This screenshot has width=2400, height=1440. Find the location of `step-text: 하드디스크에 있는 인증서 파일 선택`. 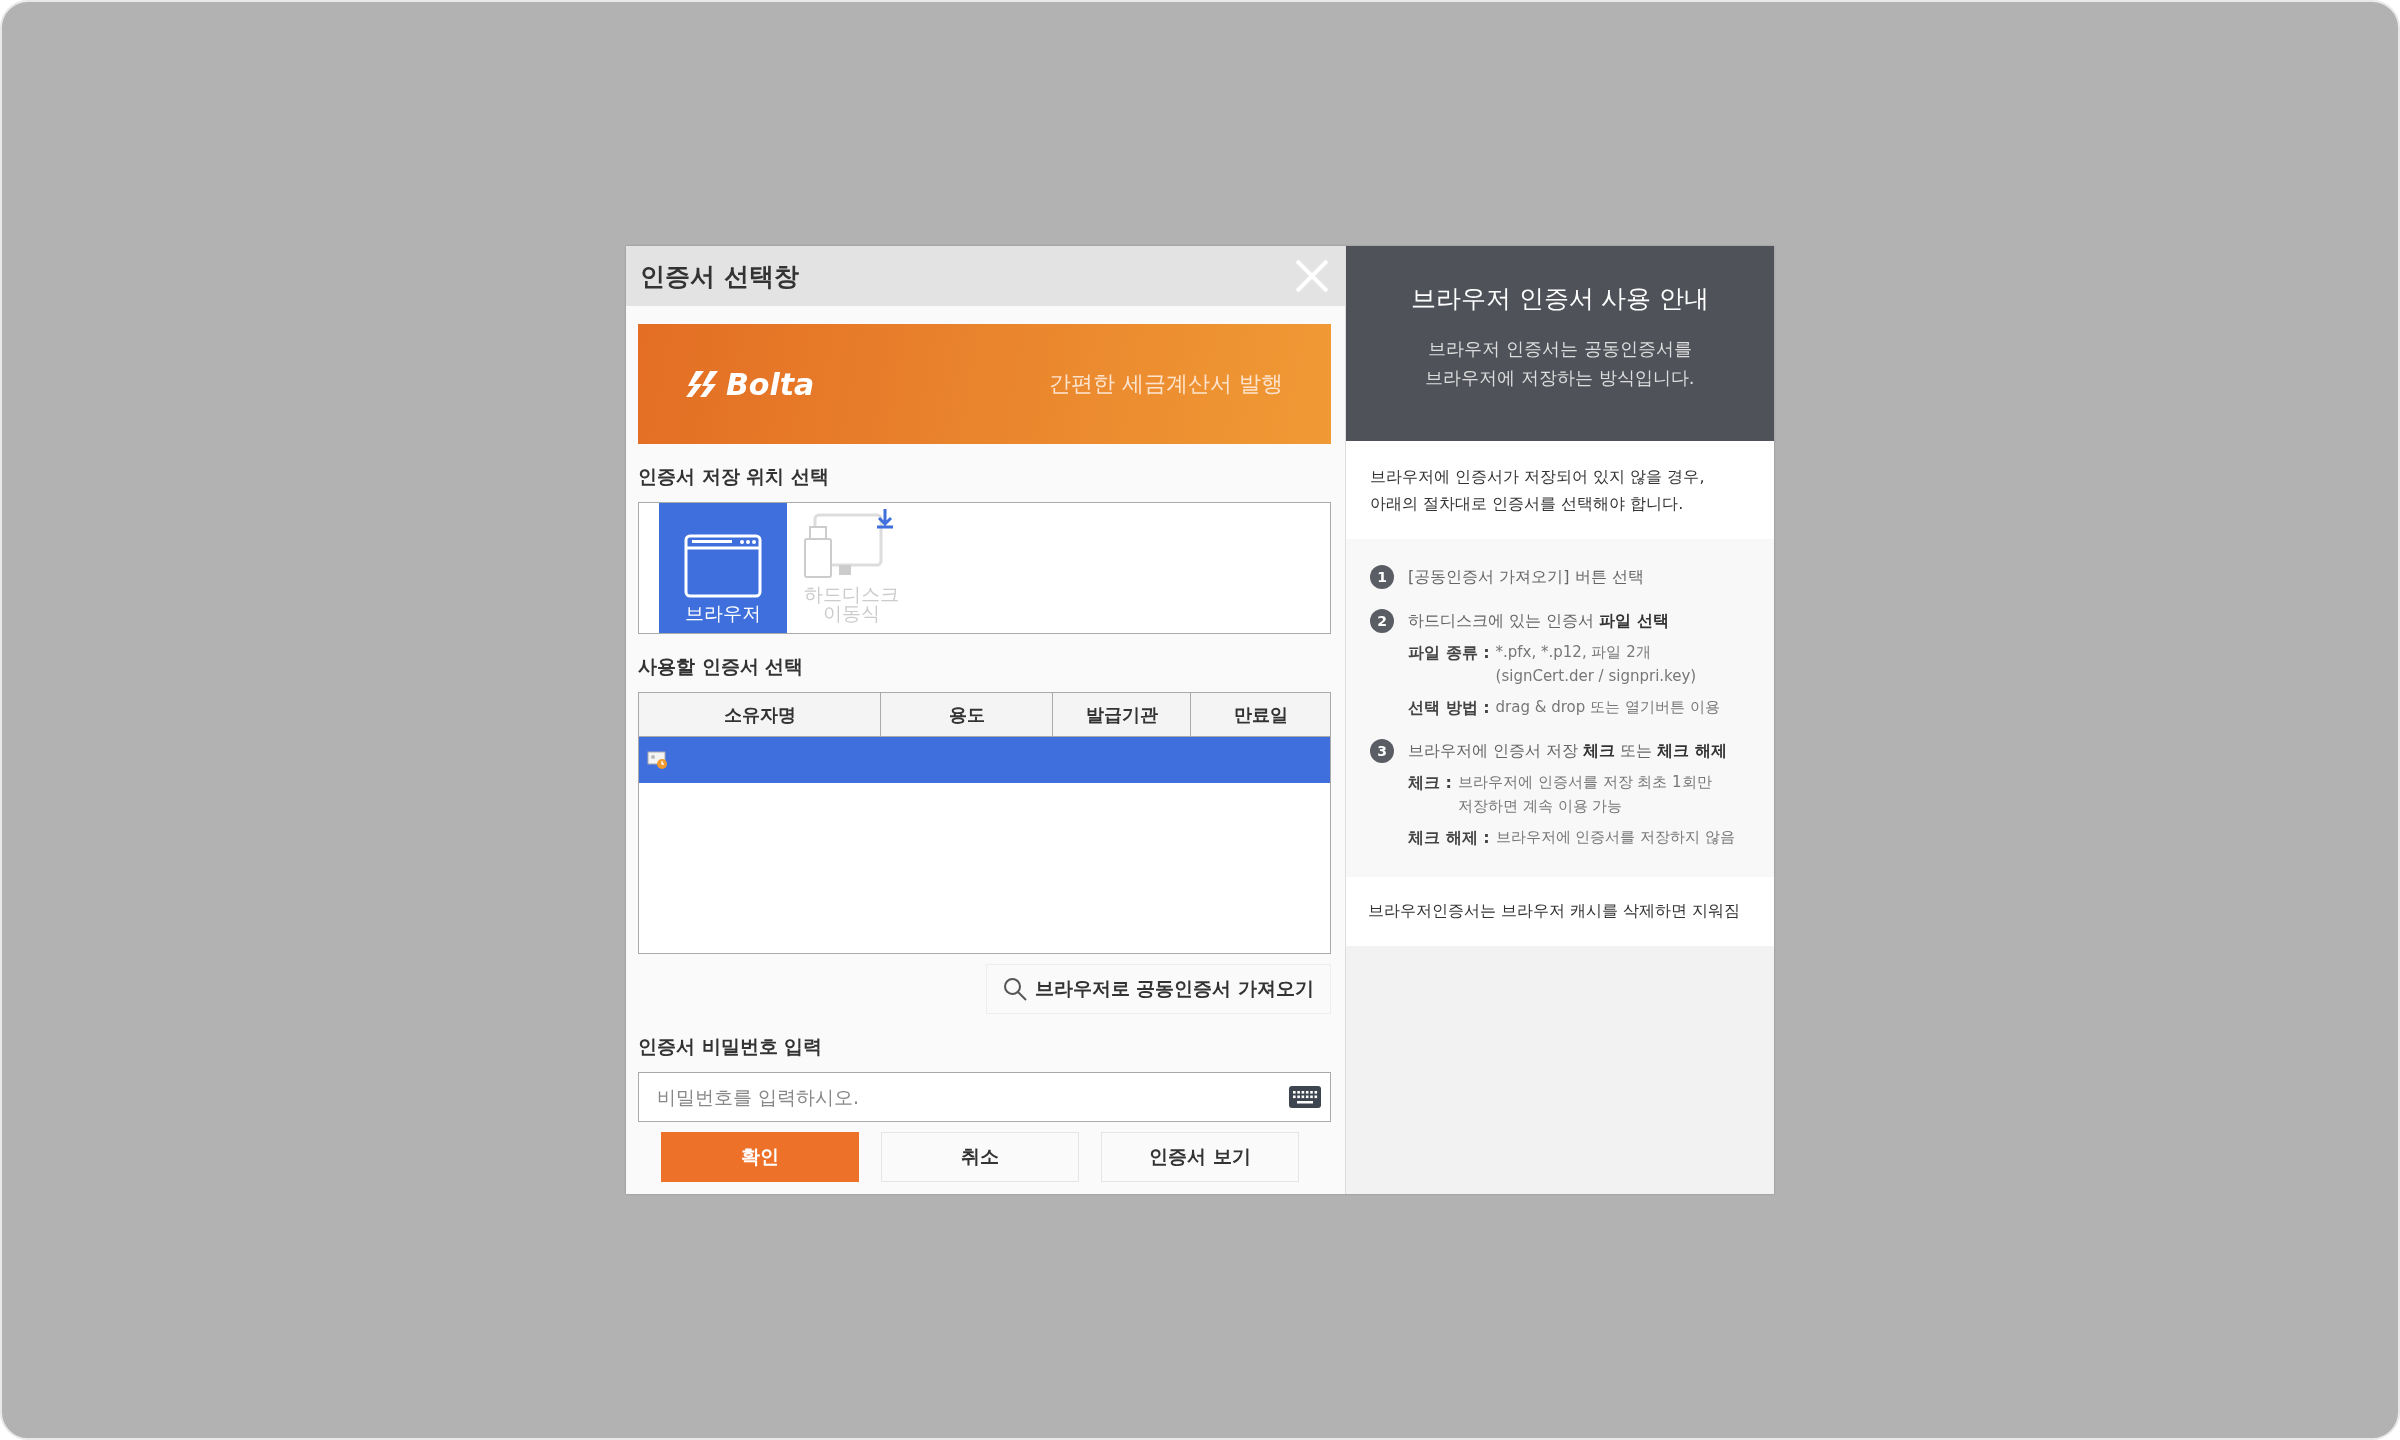

step-text: 하드디스크에 있는 인증서 파일 선택 is located at coordinates (1538, 621).